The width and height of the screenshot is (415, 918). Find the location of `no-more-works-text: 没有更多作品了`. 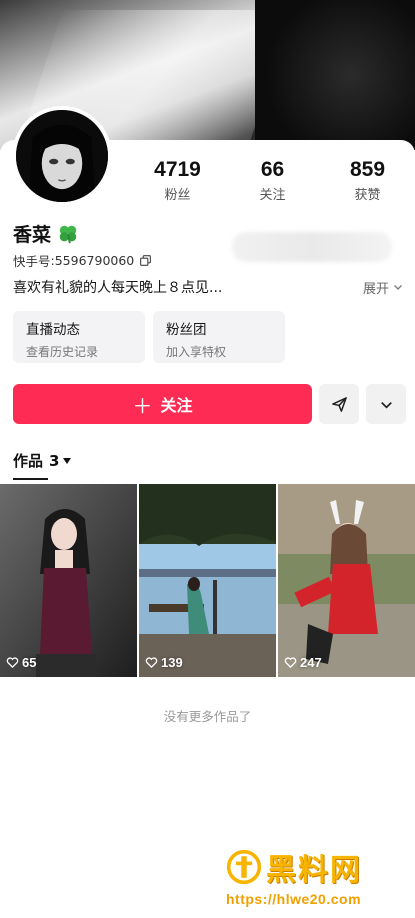

no-more-works-text: 没有更多作品了 is located at coordinates (207, 716).